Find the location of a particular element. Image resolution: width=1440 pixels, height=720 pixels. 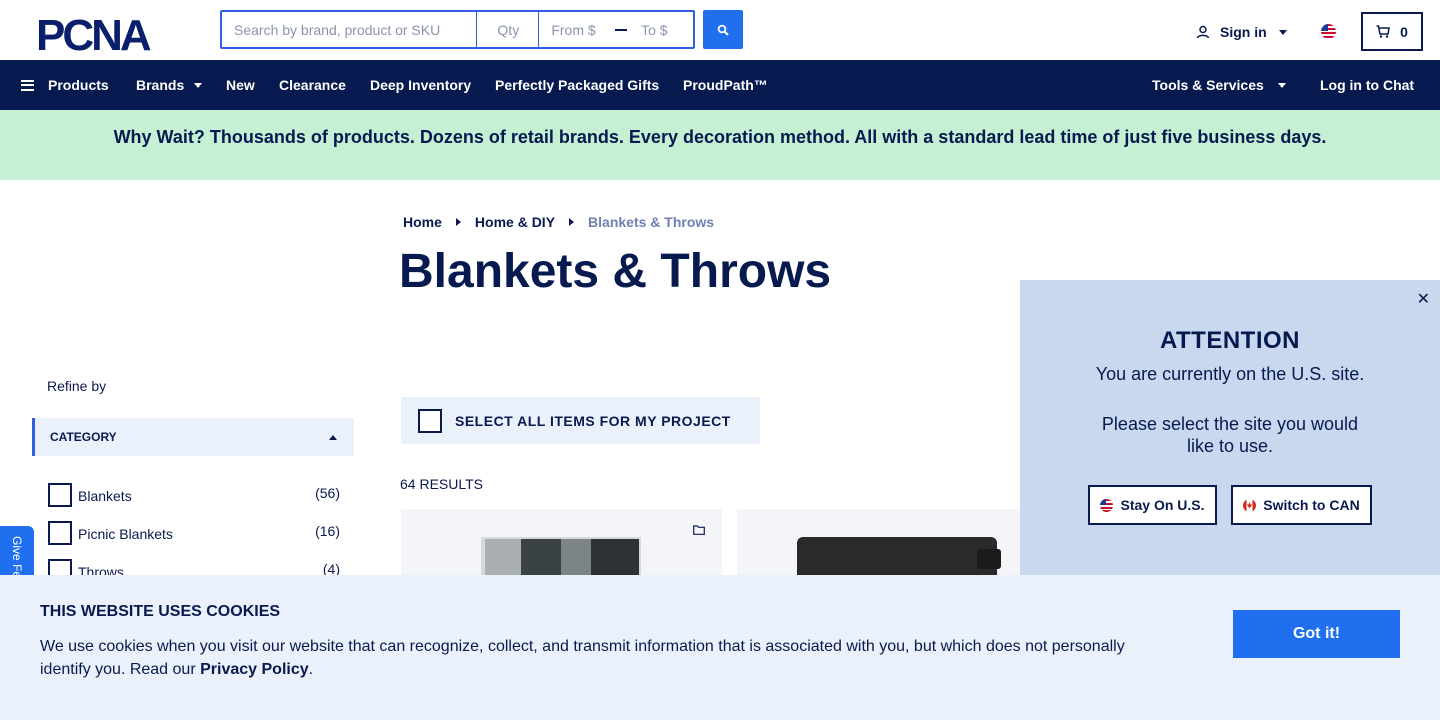

nav-new: New is located at coordinates (240, 85).